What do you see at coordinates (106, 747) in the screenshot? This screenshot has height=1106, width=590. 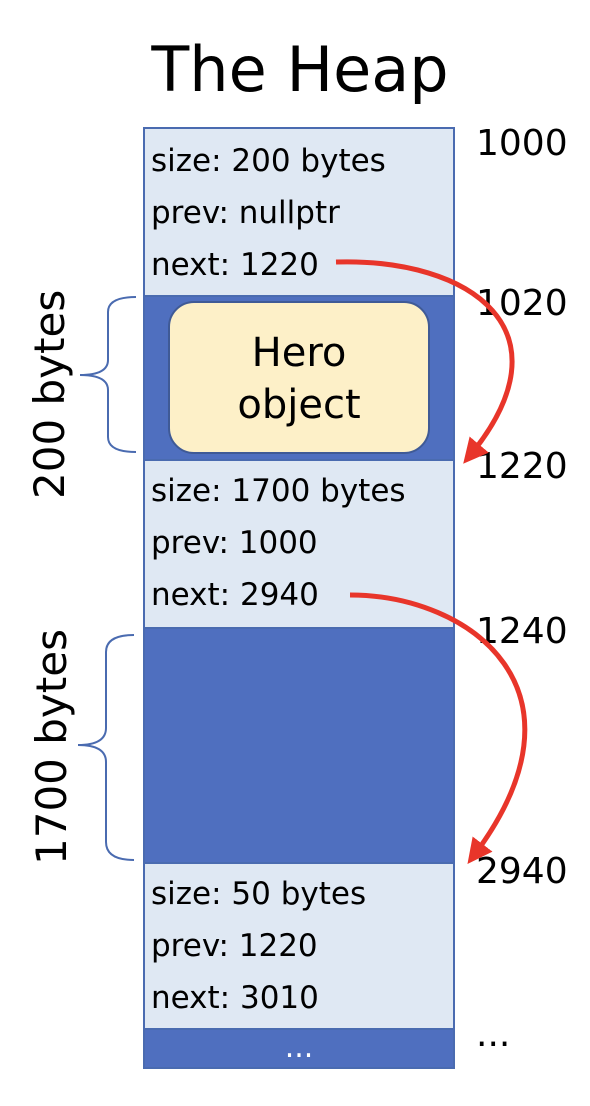 I see `brace-lower` at bounding box center [106, 747].